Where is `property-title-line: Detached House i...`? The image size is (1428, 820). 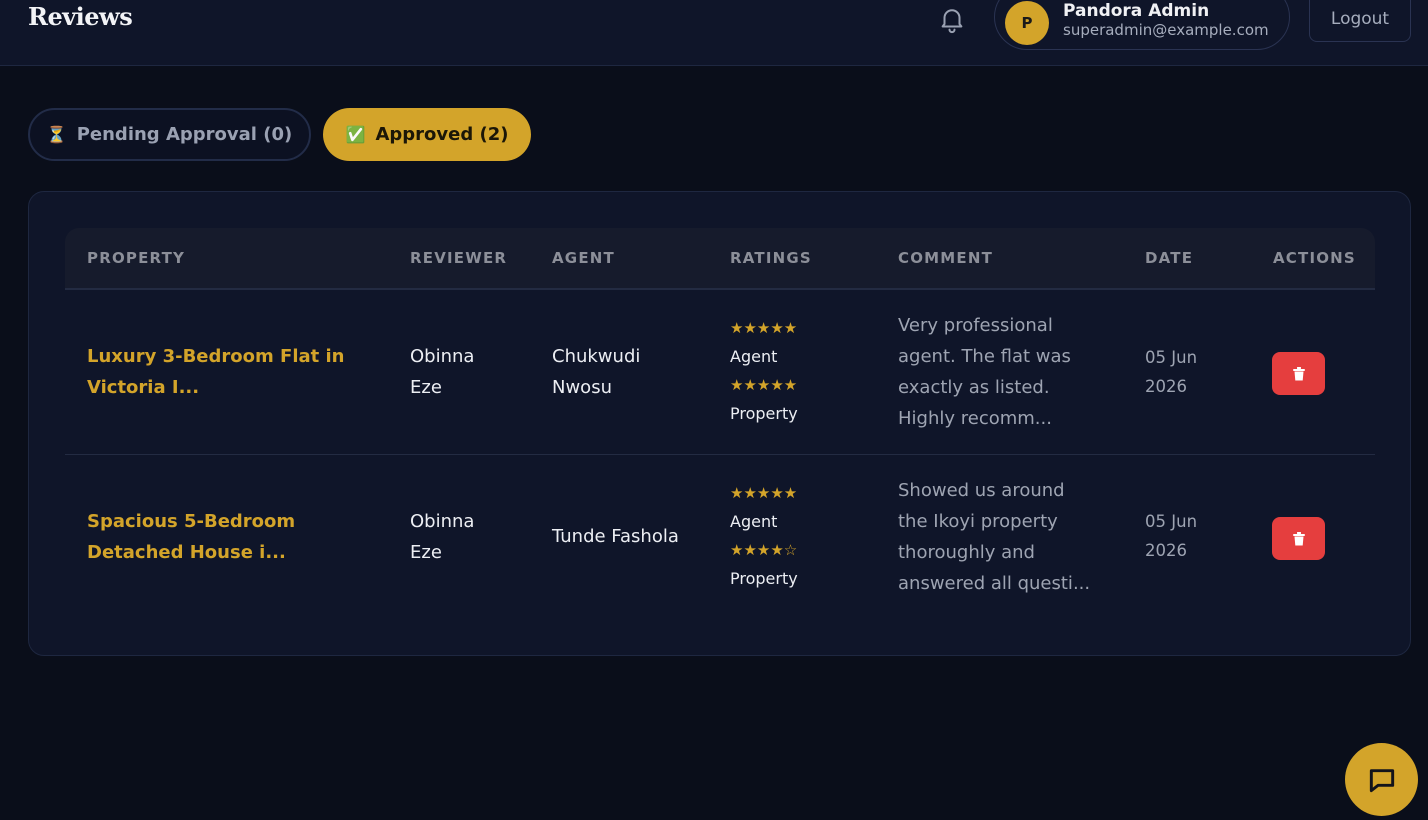
property-title-line: Detached House i... is located at coordinates (186, 552).